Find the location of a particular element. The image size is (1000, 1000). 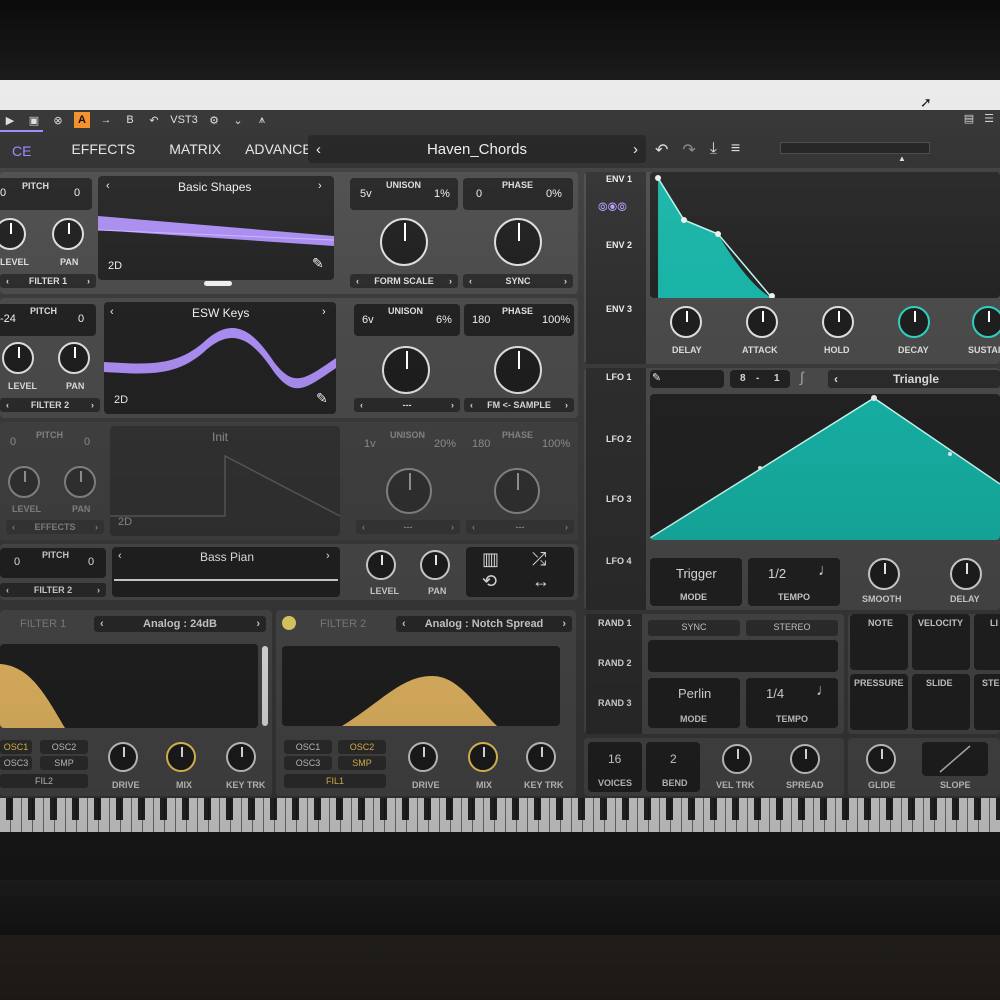

filter1-src-osc3: OSC3 is located at coordinates (16, 763).